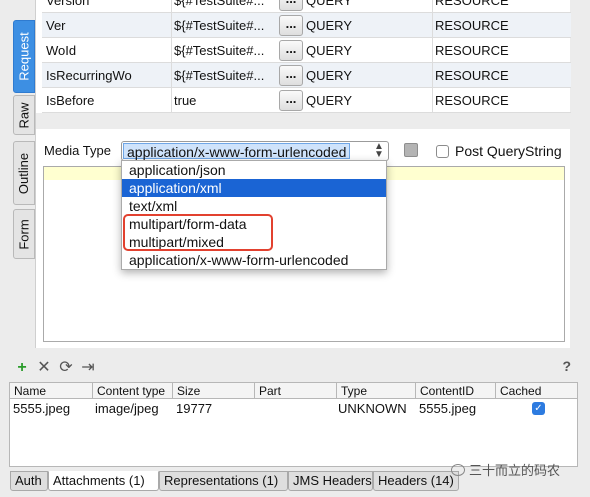 Image resolution: width=590 pixels, height=497 pixels. Describe the element at coordinates (515, 470) in the screenshot. I see `watermark-text: 三十而立的码农` at that location.